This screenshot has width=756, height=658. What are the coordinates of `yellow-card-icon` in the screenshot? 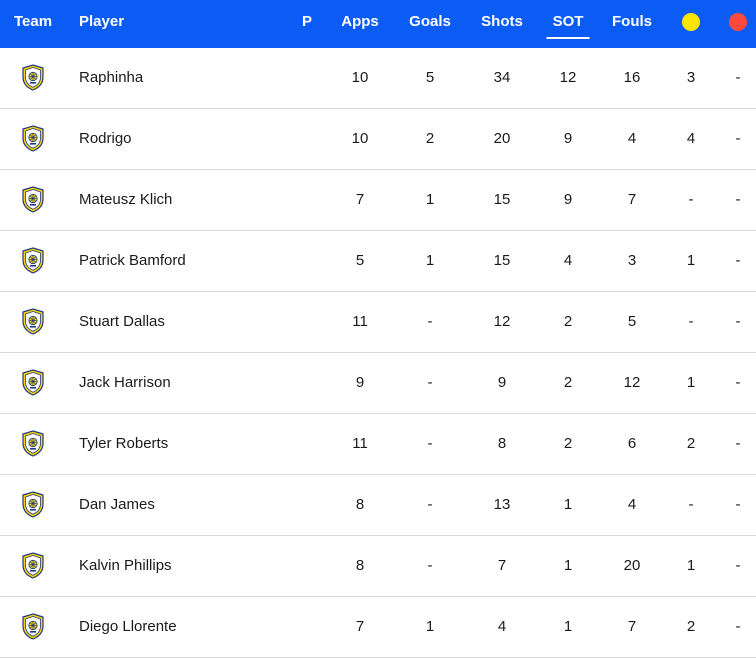 It's located at (691, 22).